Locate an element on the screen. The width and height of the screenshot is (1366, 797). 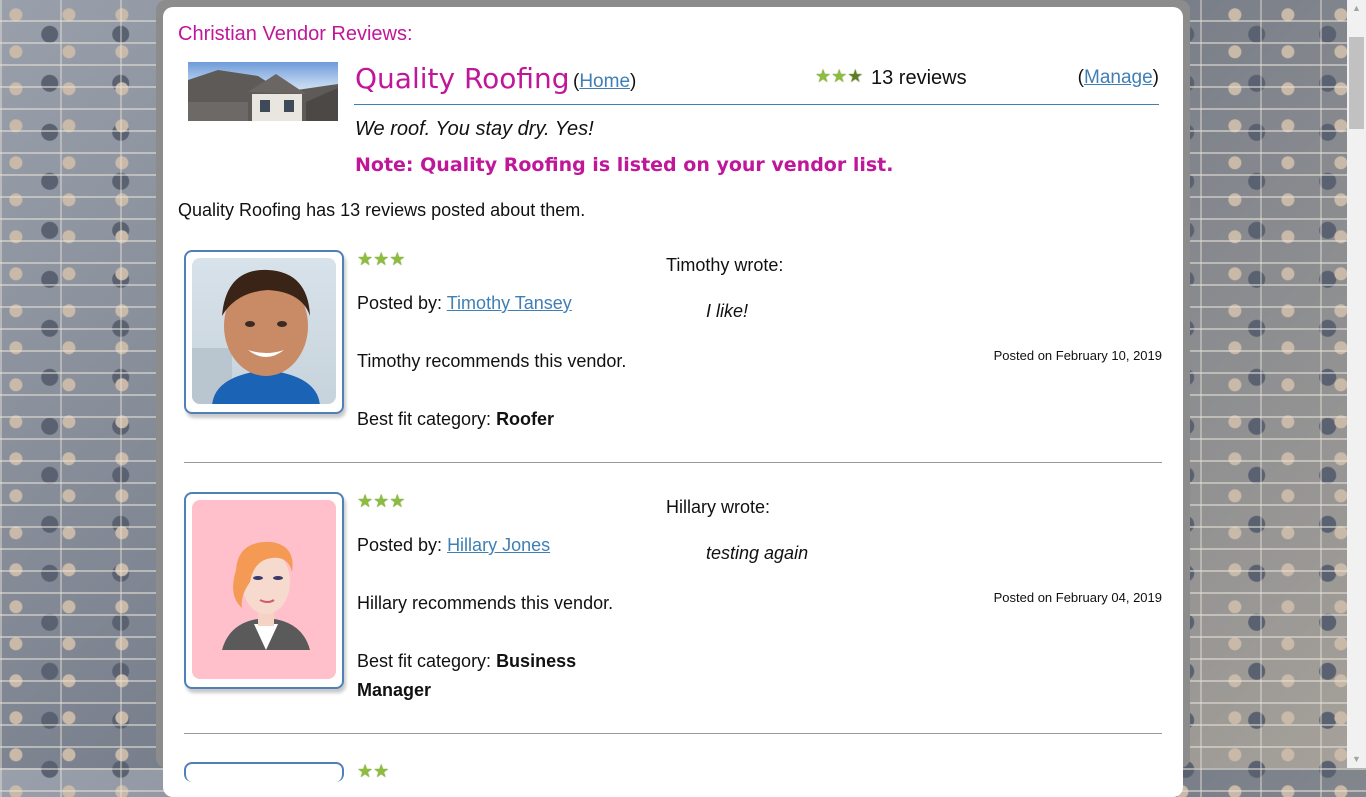
posted-by: Posted by: Hillary Jones is located at coordinates (453, 545).